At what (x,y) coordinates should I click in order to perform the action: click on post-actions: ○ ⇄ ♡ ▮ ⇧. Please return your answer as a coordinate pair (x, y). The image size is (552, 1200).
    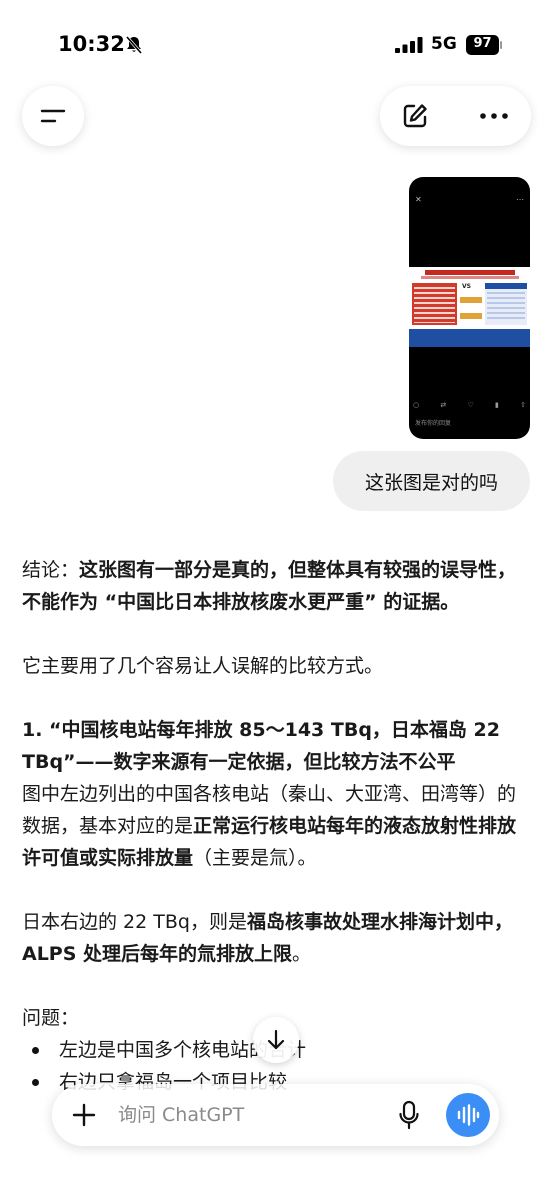
    Looking at the image, I should click on (469, 406).